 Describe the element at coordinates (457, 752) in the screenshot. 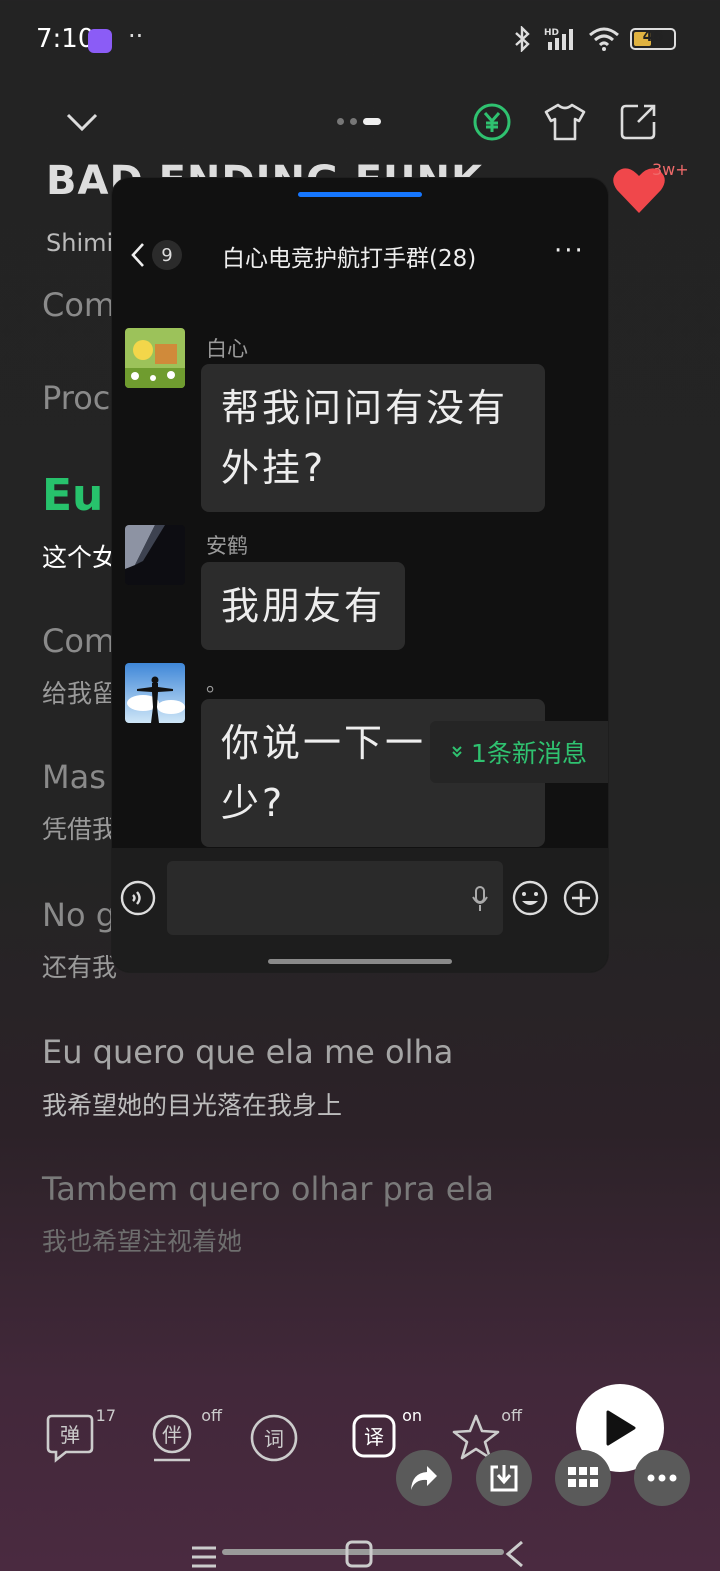

I see `double-chevron-down-icon` at that location.